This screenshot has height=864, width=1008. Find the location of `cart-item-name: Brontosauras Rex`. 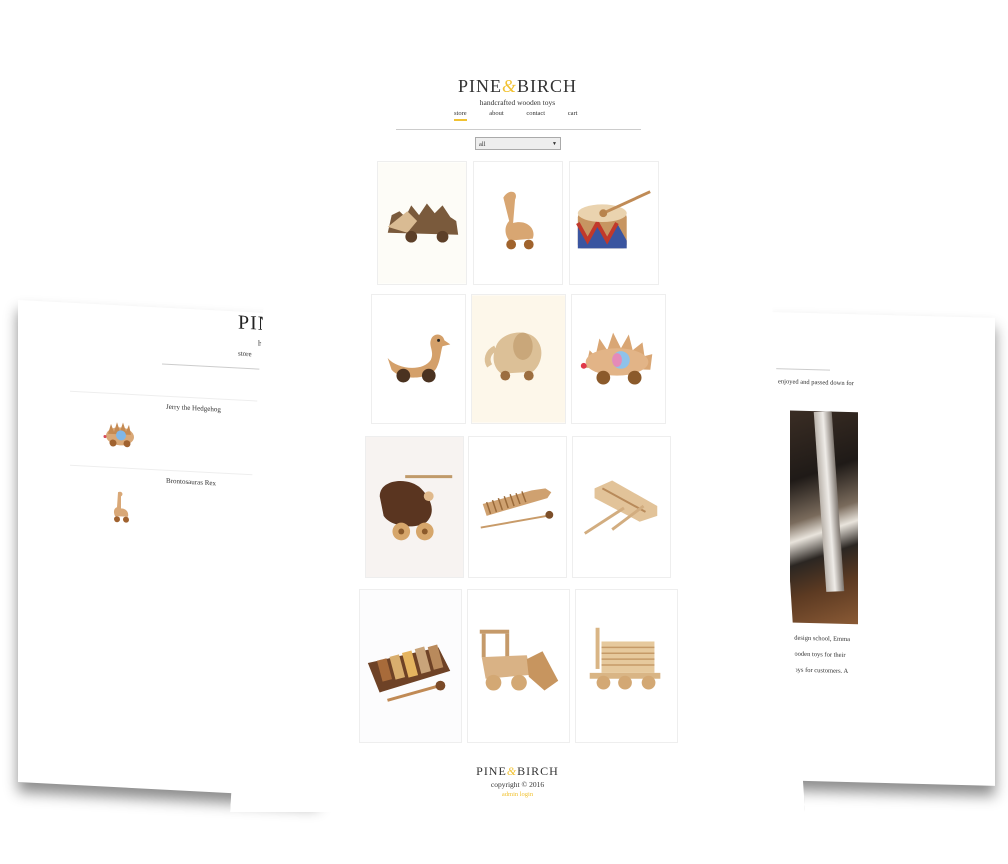

cart-item-name: Brontosauras Rex is located at coordinates (191, 482).